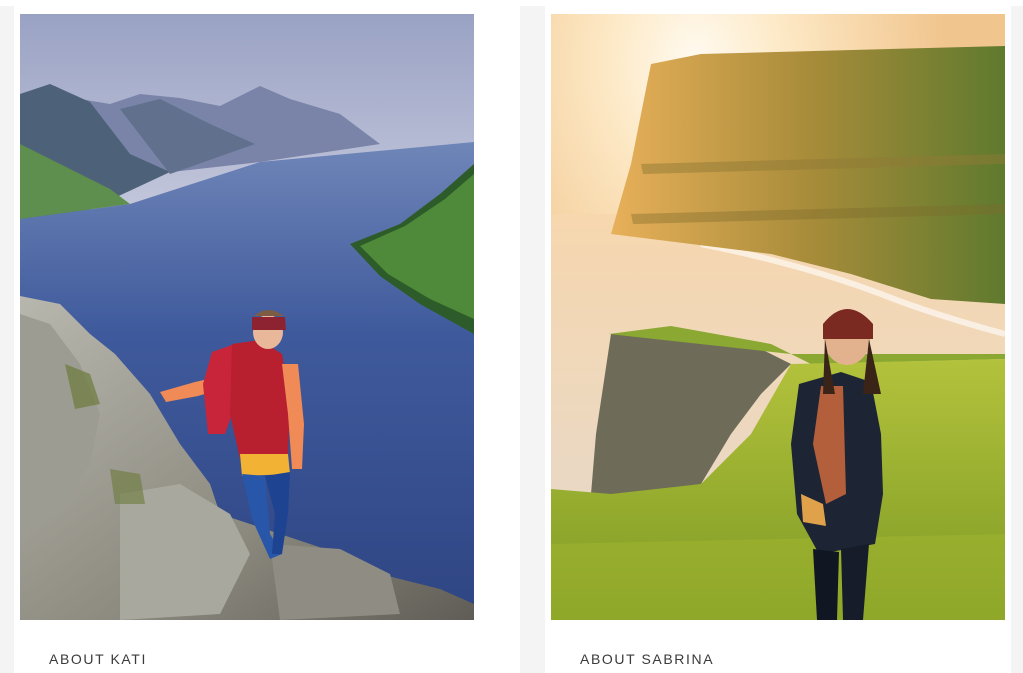 This screenshot has height=673, width=1023. What do you see at coordinates (98, 659) in the screenshot?
I see `about-kati-heading: ABOUT KATI` at bounding box center [98, 659].